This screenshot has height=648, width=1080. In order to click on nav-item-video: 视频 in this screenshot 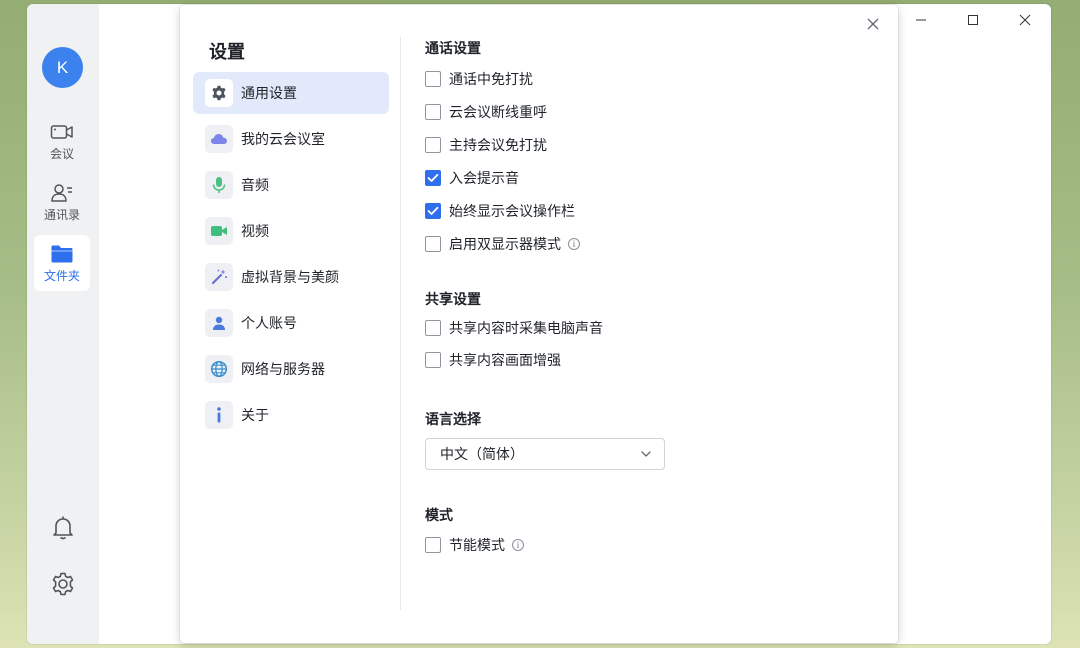, I will do `click(291, 231)`.